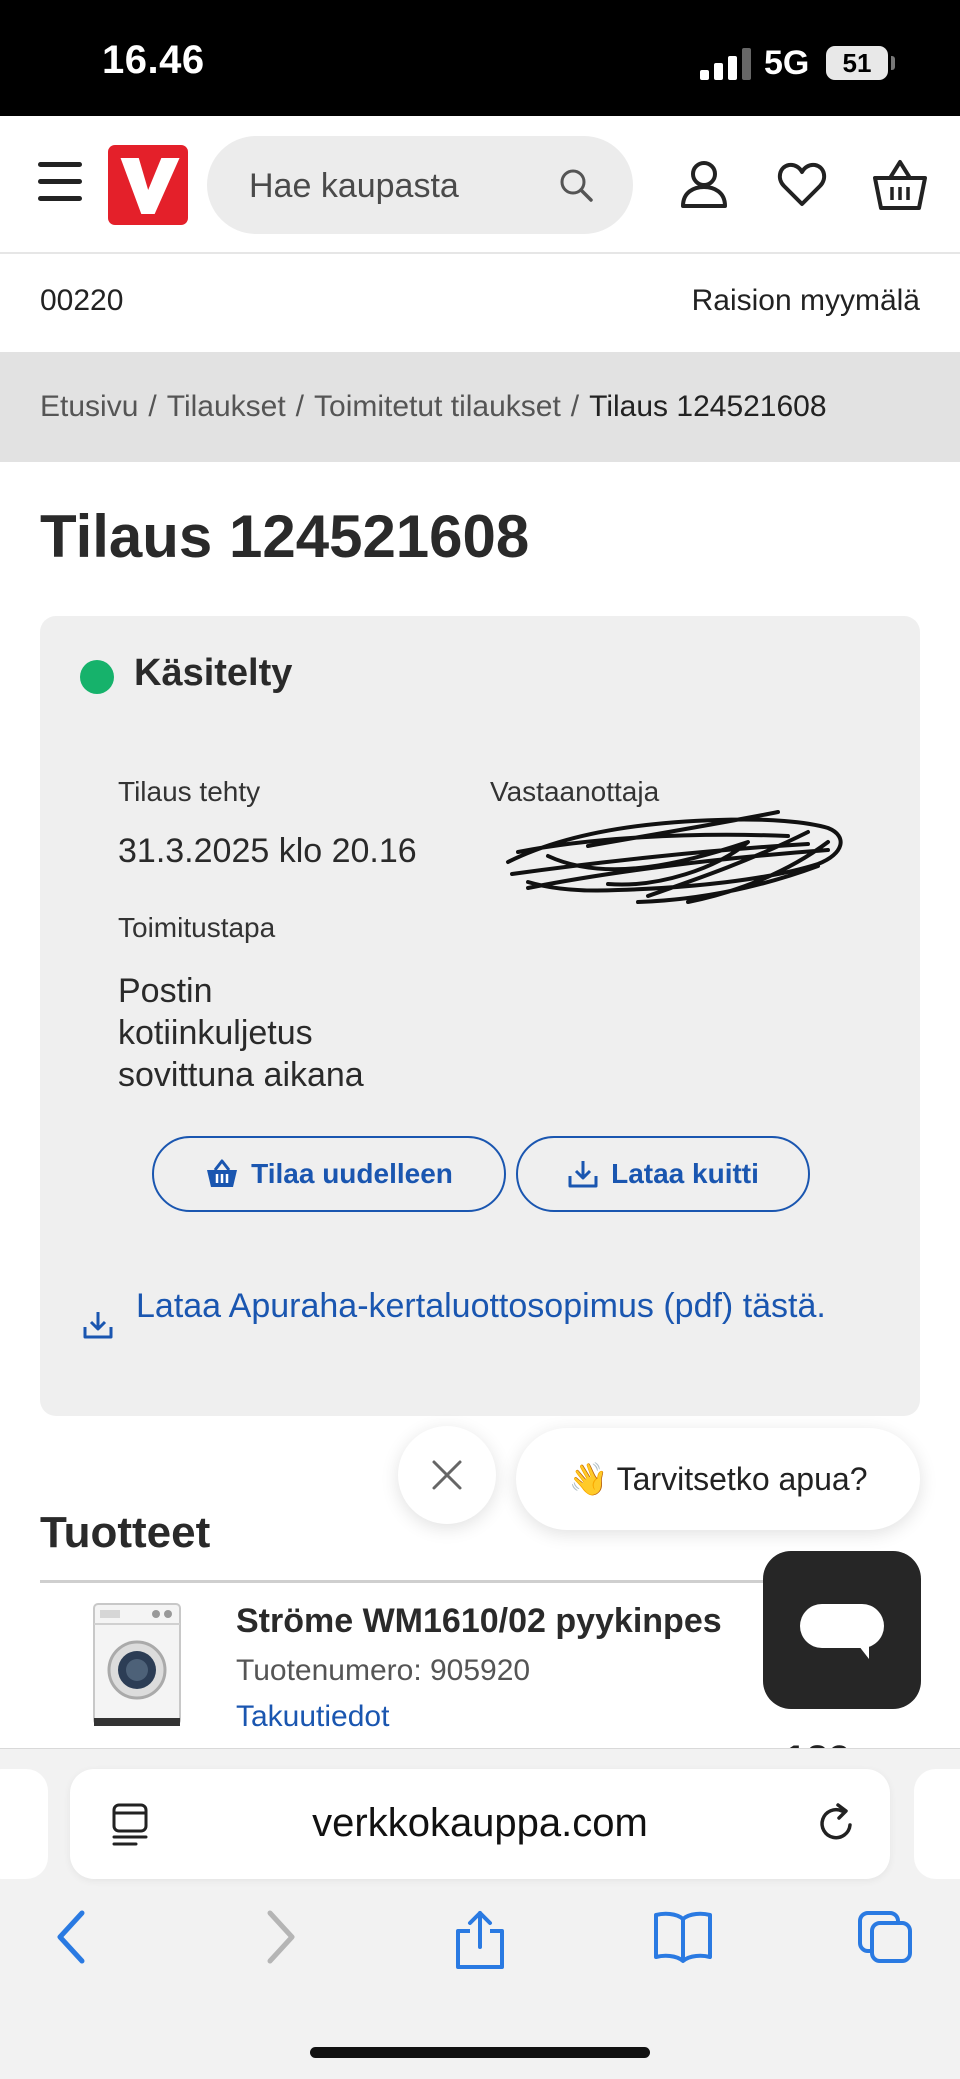 The image size is (960, 2079). Describe the element at coordinates (89, 406) in the screenshot. I see `breadcrumb-home: Etusivu` at that location.